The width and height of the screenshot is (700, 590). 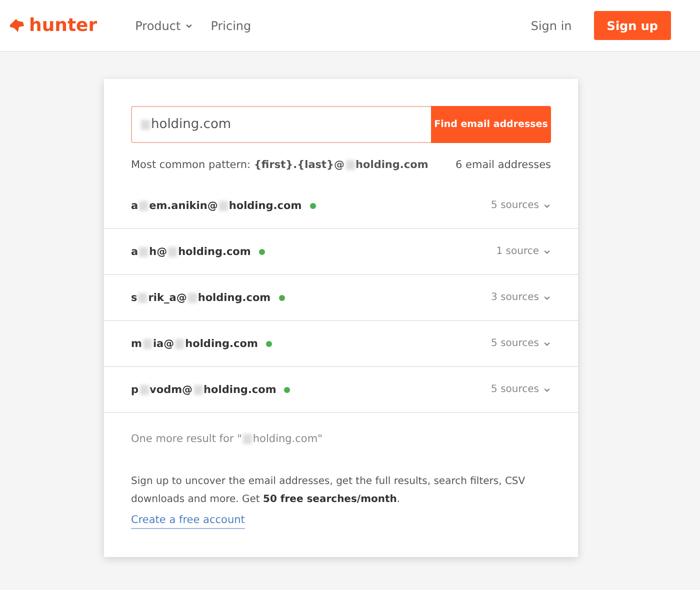 What do you see at coordinates (194, 344) in the screenshot?
I see `email-address: m ia@ holding.com` at bounding box center [194, 344].